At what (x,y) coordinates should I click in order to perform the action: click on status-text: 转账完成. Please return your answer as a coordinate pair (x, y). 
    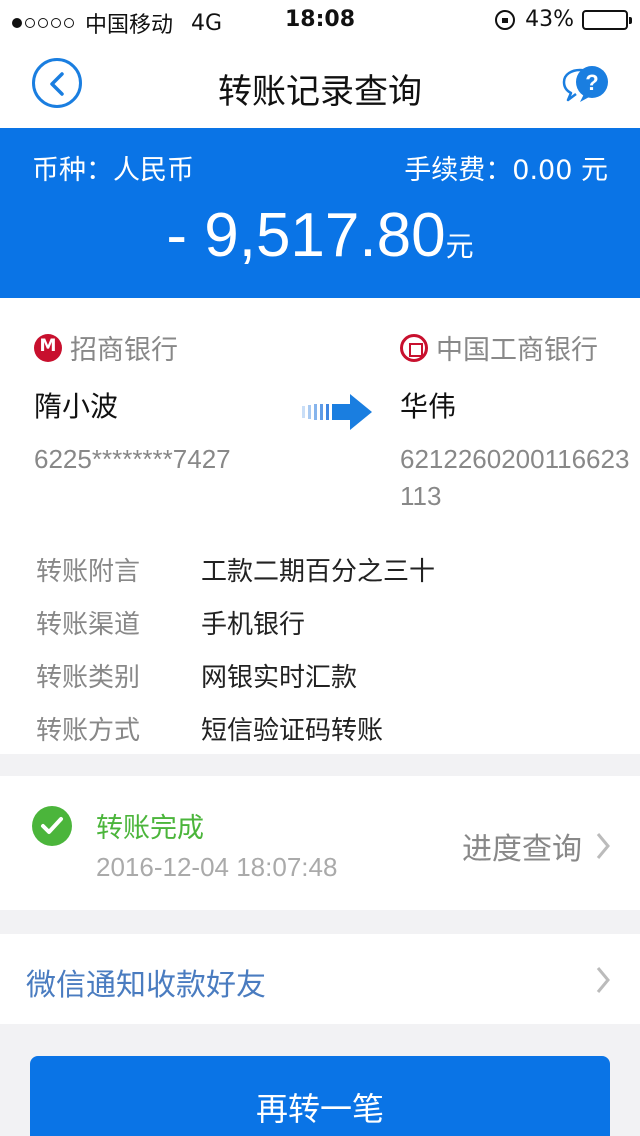
    Looking at the image, I should click on (150, 828).